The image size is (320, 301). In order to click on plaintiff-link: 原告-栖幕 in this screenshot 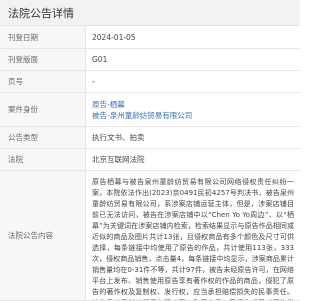, I will do `click(108, 104)`.